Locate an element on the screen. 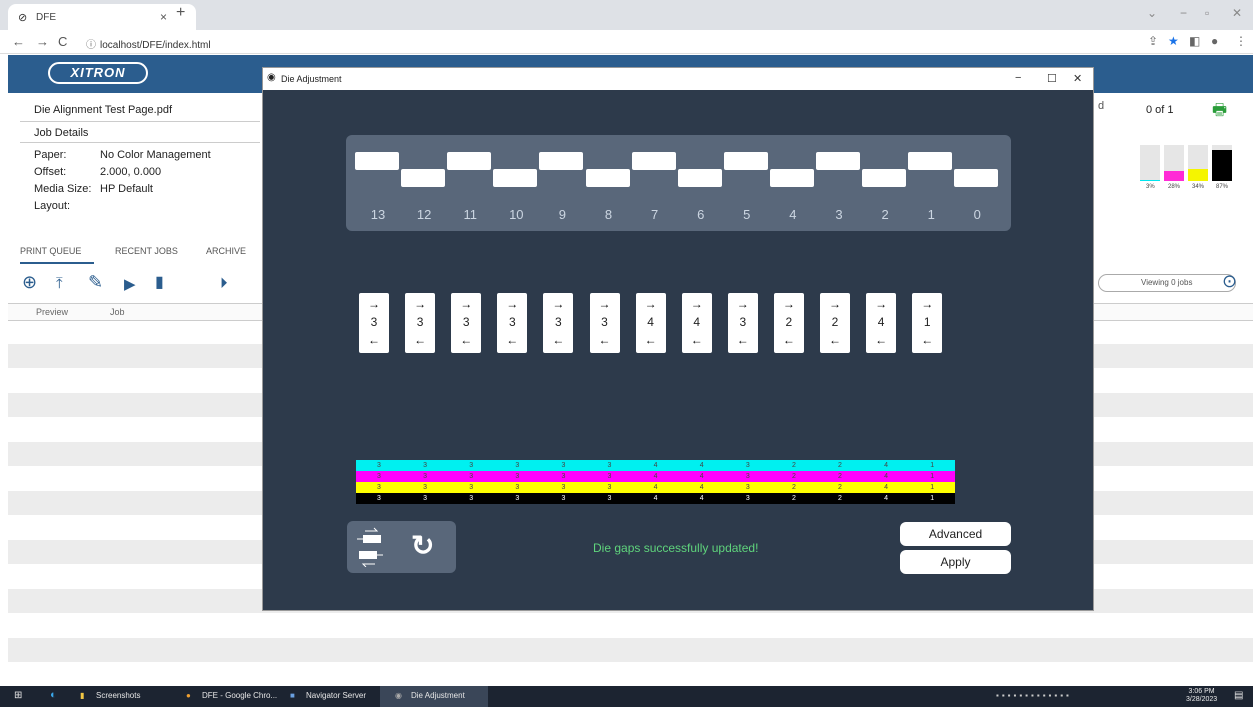 The image size is (1253, 707). forward-icon: → is located at coordinates (42, 41).